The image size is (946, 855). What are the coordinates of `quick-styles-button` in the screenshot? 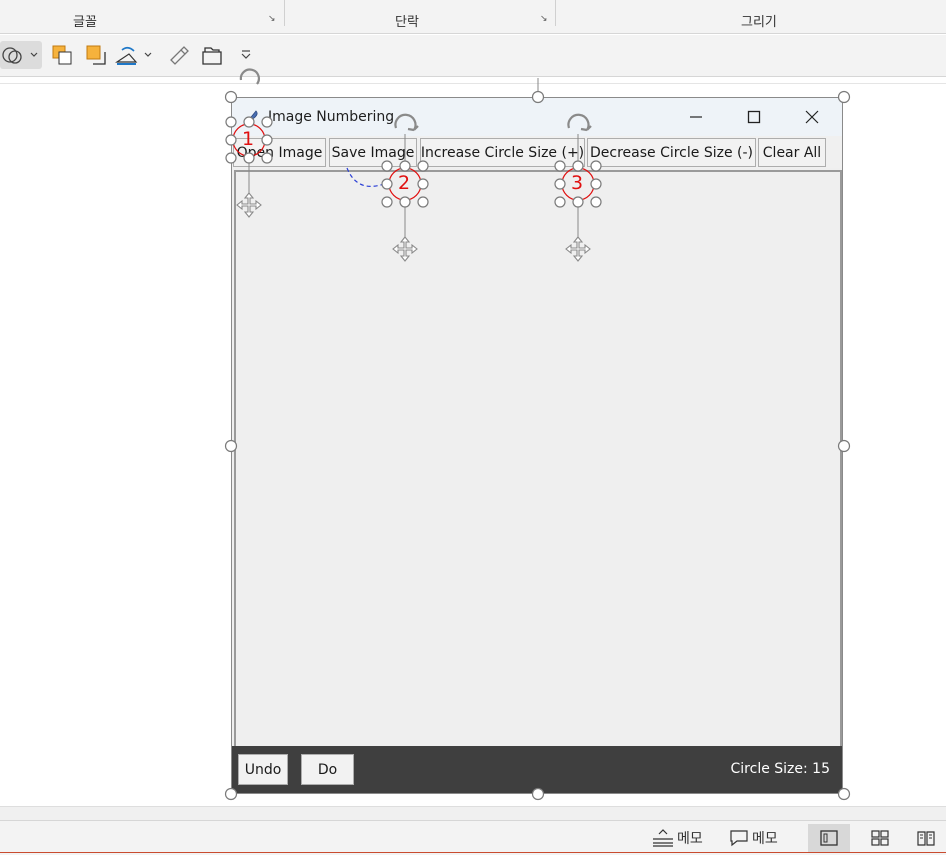 It's located at (96, 55).